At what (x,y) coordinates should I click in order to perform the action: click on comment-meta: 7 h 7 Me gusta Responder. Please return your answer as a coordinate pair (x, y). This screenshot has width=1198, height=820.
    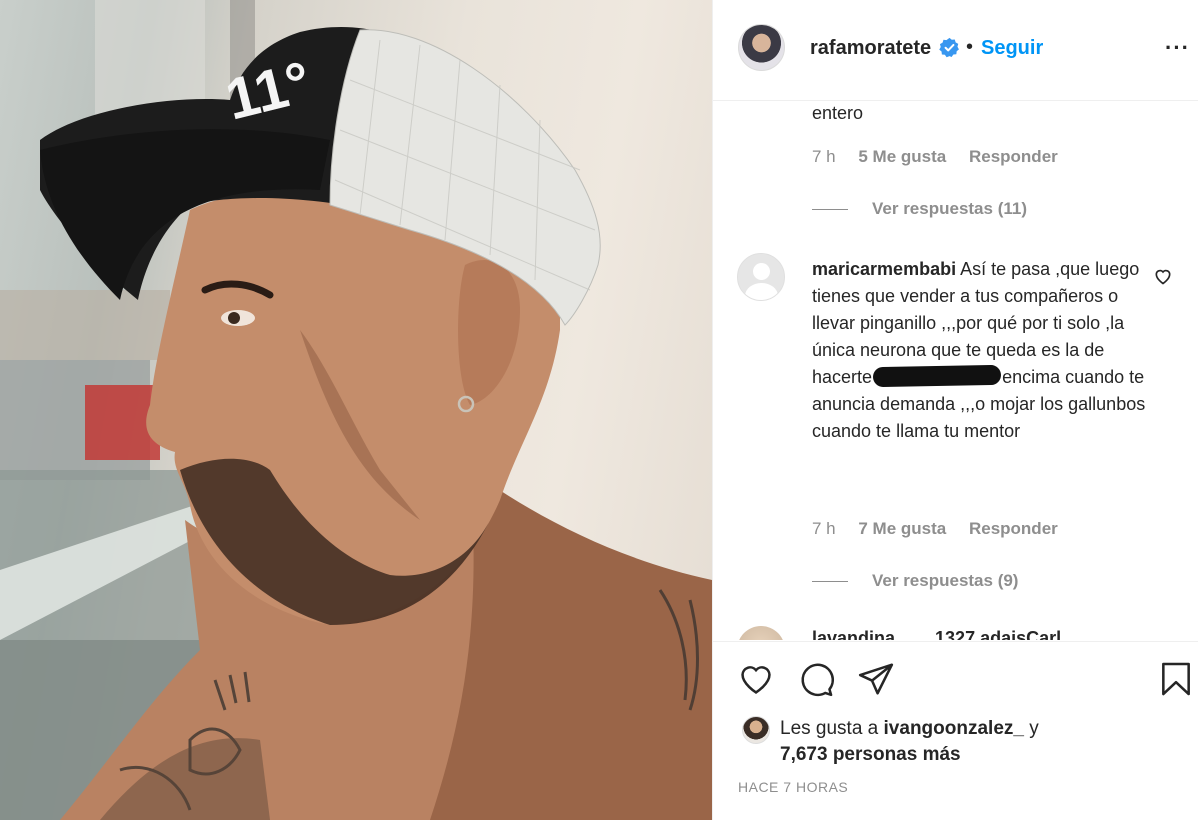
    Looking at the image, I should click on (944, 529).